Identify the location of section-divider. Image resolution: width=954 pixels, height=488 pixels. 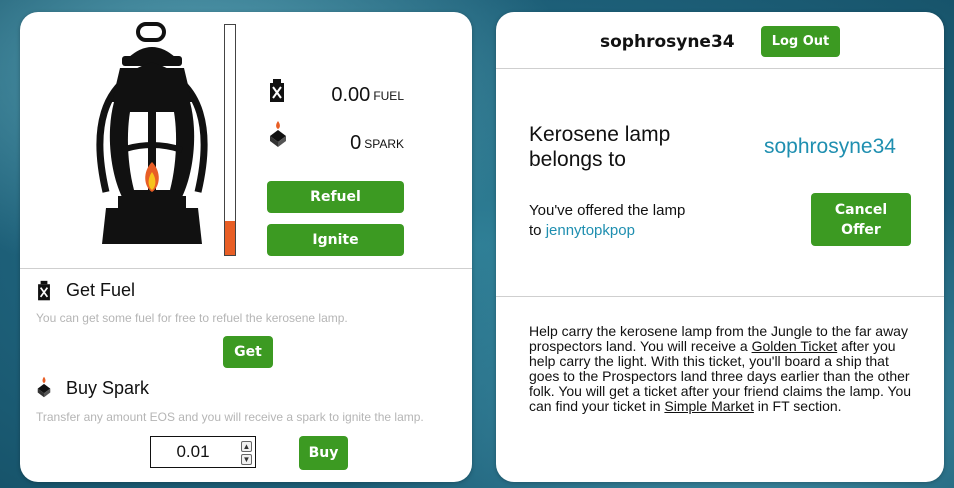
(246, 268).